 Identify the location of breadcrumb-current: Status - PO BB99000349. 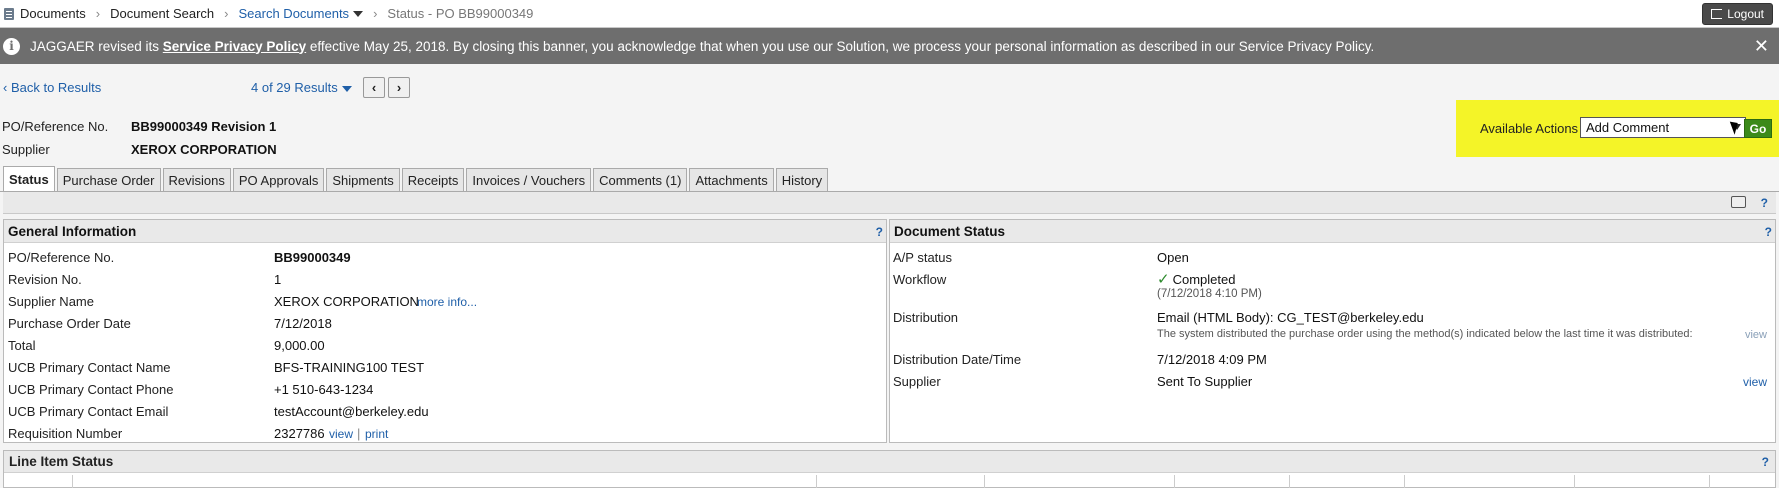
(460, 13).